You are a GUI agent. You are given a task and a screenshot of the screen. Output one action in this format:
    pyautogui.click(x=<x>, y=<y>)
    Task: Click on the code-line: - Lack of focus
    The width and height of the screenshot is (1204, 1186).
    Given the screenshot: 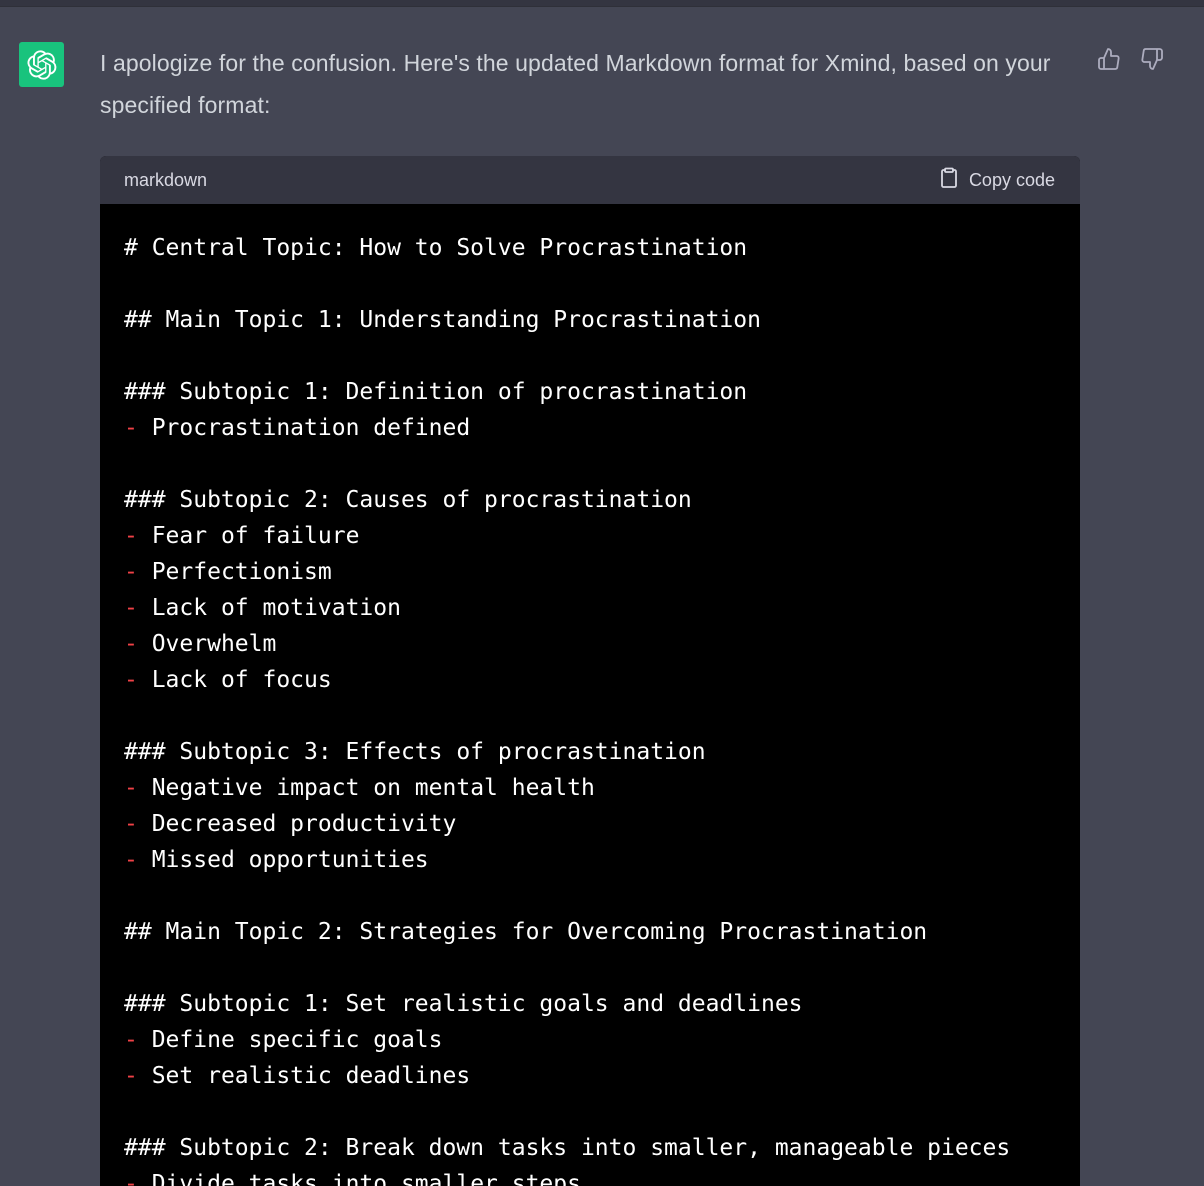 What is the action you would take?
    pyautogui.click(x=602, y=680)
    